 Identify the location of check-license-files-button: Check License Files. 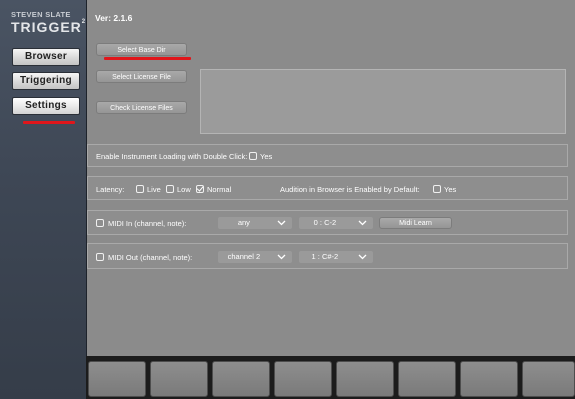
(141, 107).